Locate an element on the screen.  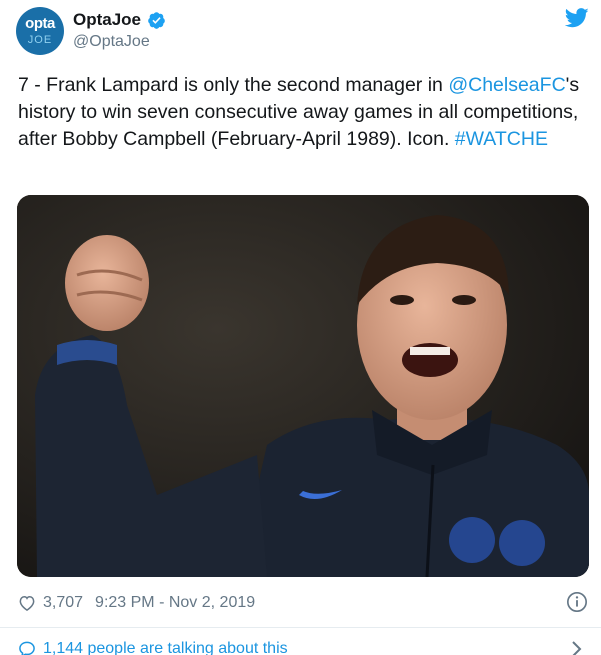
reply-icon is located at coordinates (27, 648).